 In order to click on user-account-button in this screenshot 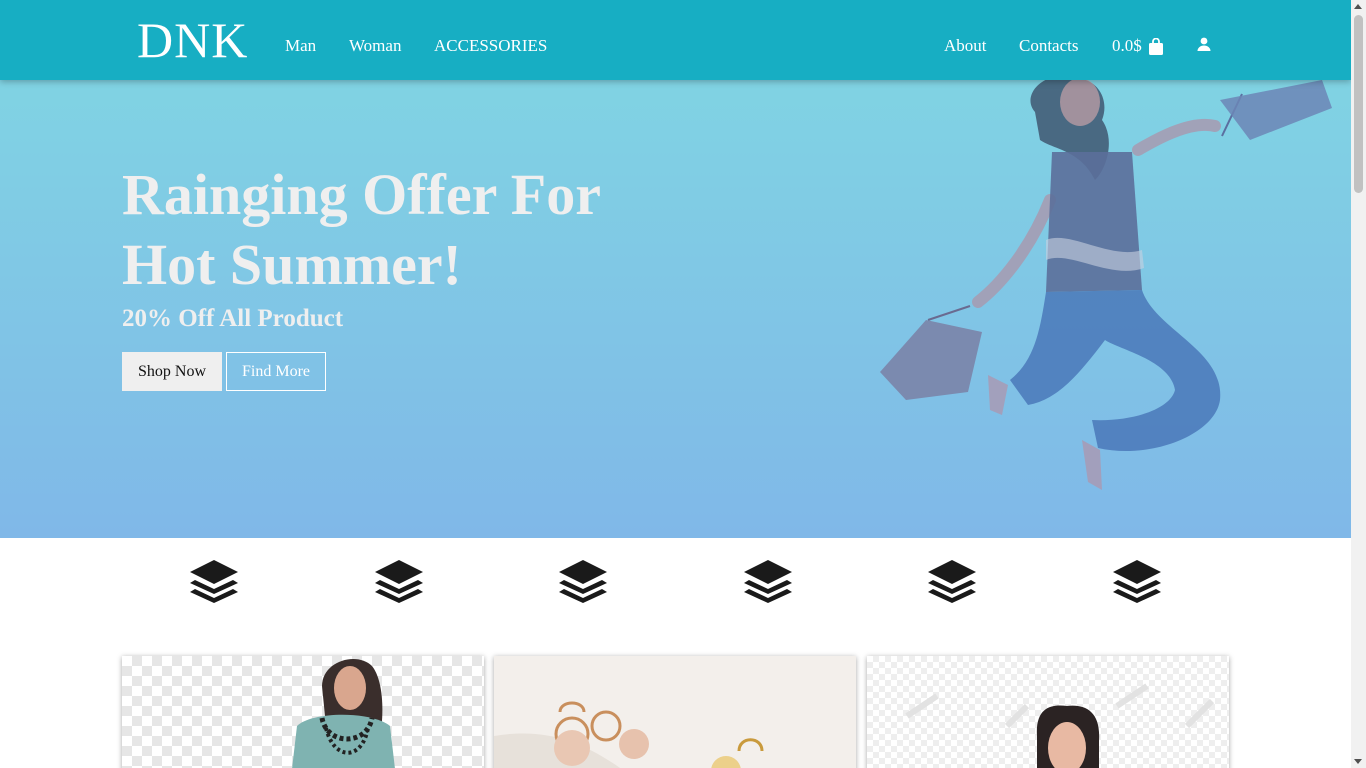, I will do `click(1204, 46)`.